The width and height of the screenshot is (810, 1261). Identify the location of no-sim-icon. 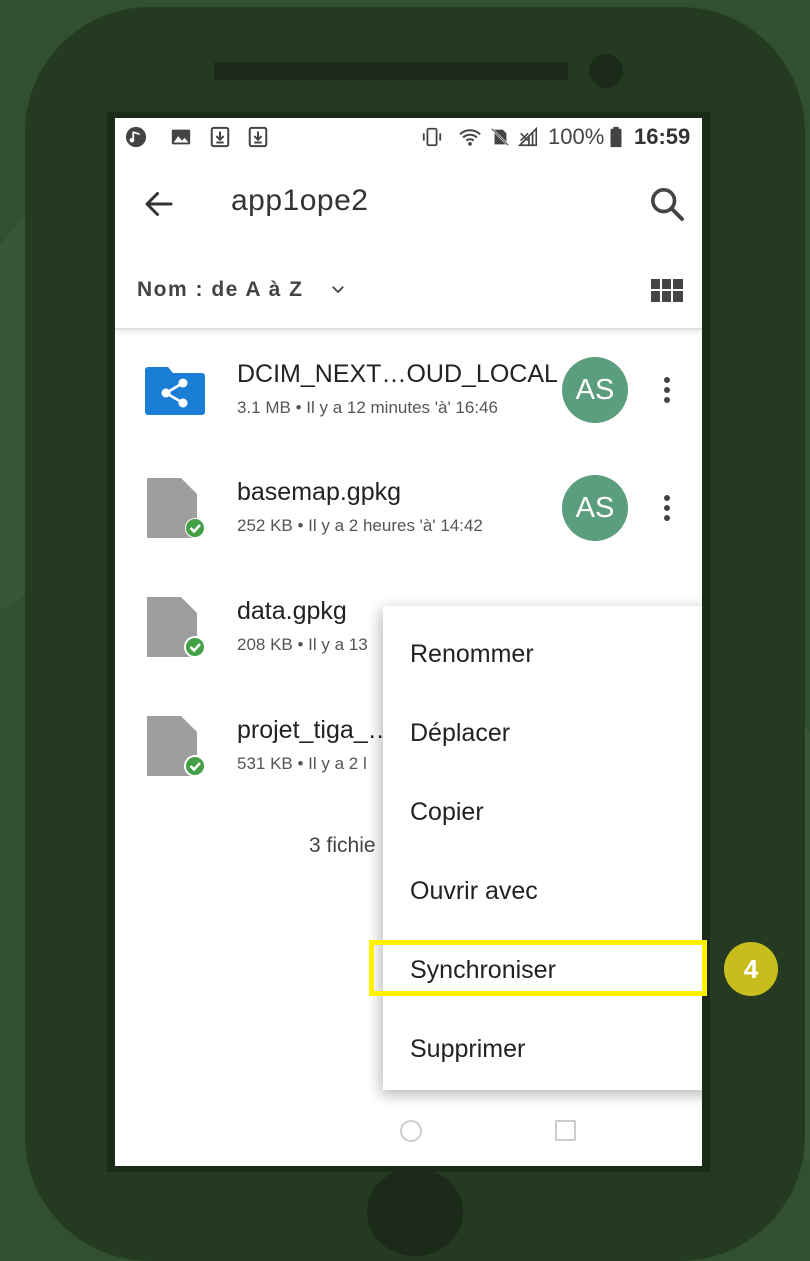
(500, 137).